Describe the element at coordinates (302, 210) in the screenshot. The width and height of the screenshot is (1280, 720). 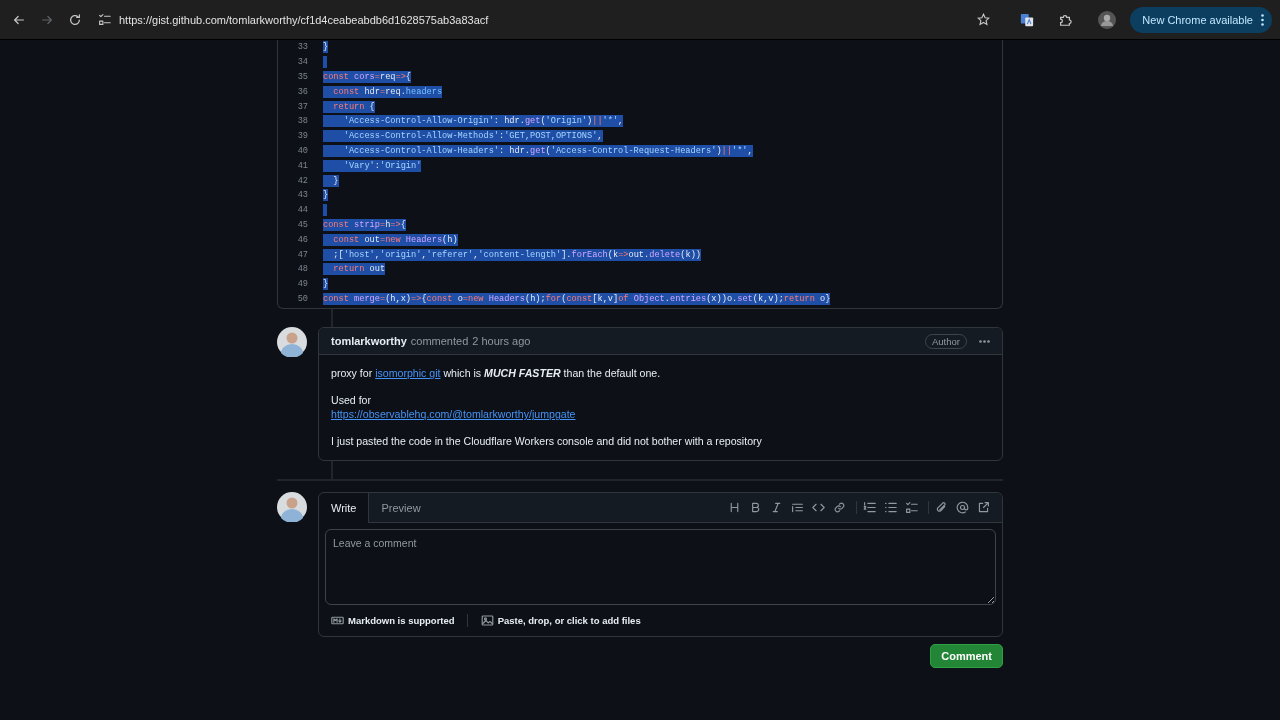
I see `line-number: 44` at that location.